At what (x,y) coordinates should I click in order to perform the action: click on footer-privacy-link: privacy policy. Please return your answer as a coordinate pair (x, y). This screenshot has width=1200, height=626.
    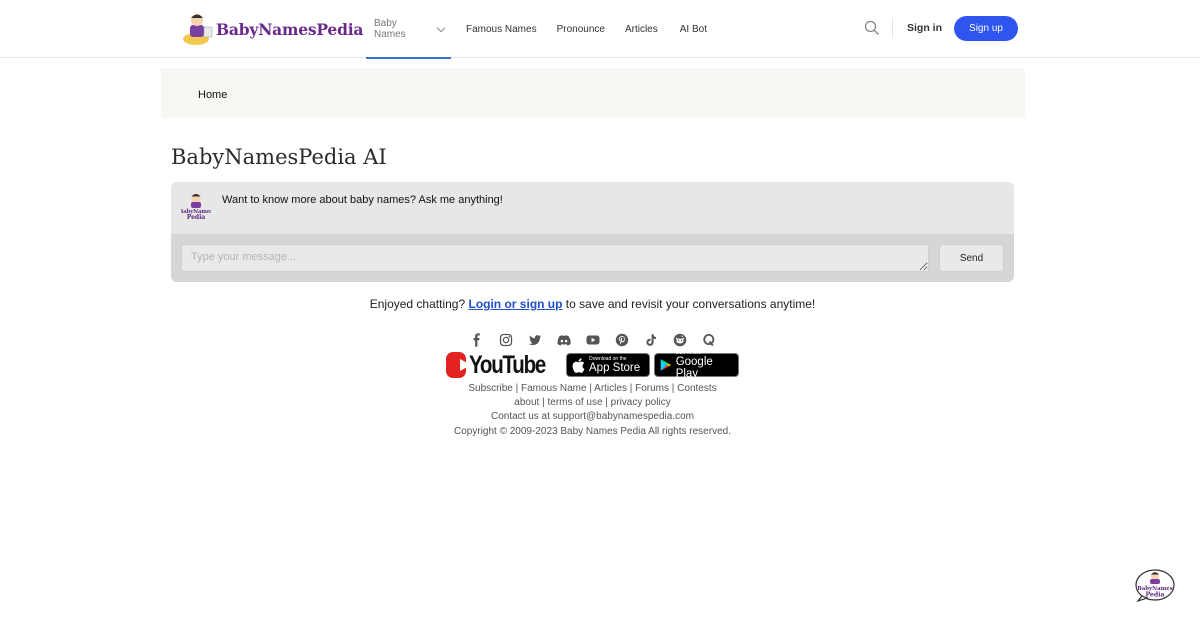
    Looking at the image, I should click on (641, 402).